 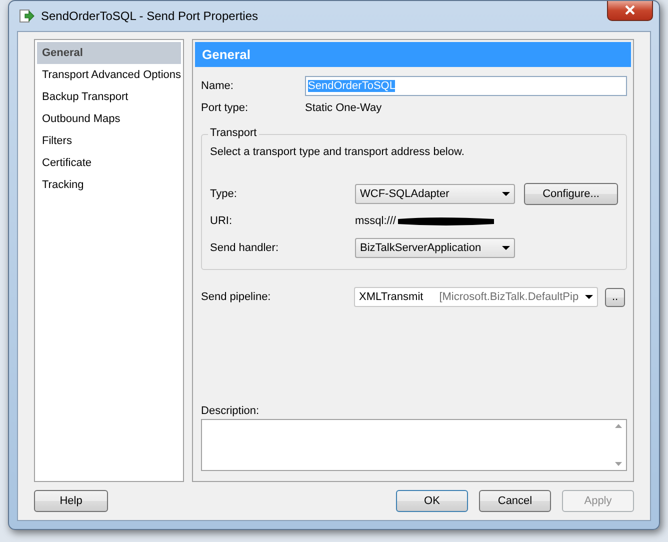 What do you see at coordinates (245, 248) in the screenshot?
I see `send-handler-label: Send handler:` at bounding box center [245, 248].